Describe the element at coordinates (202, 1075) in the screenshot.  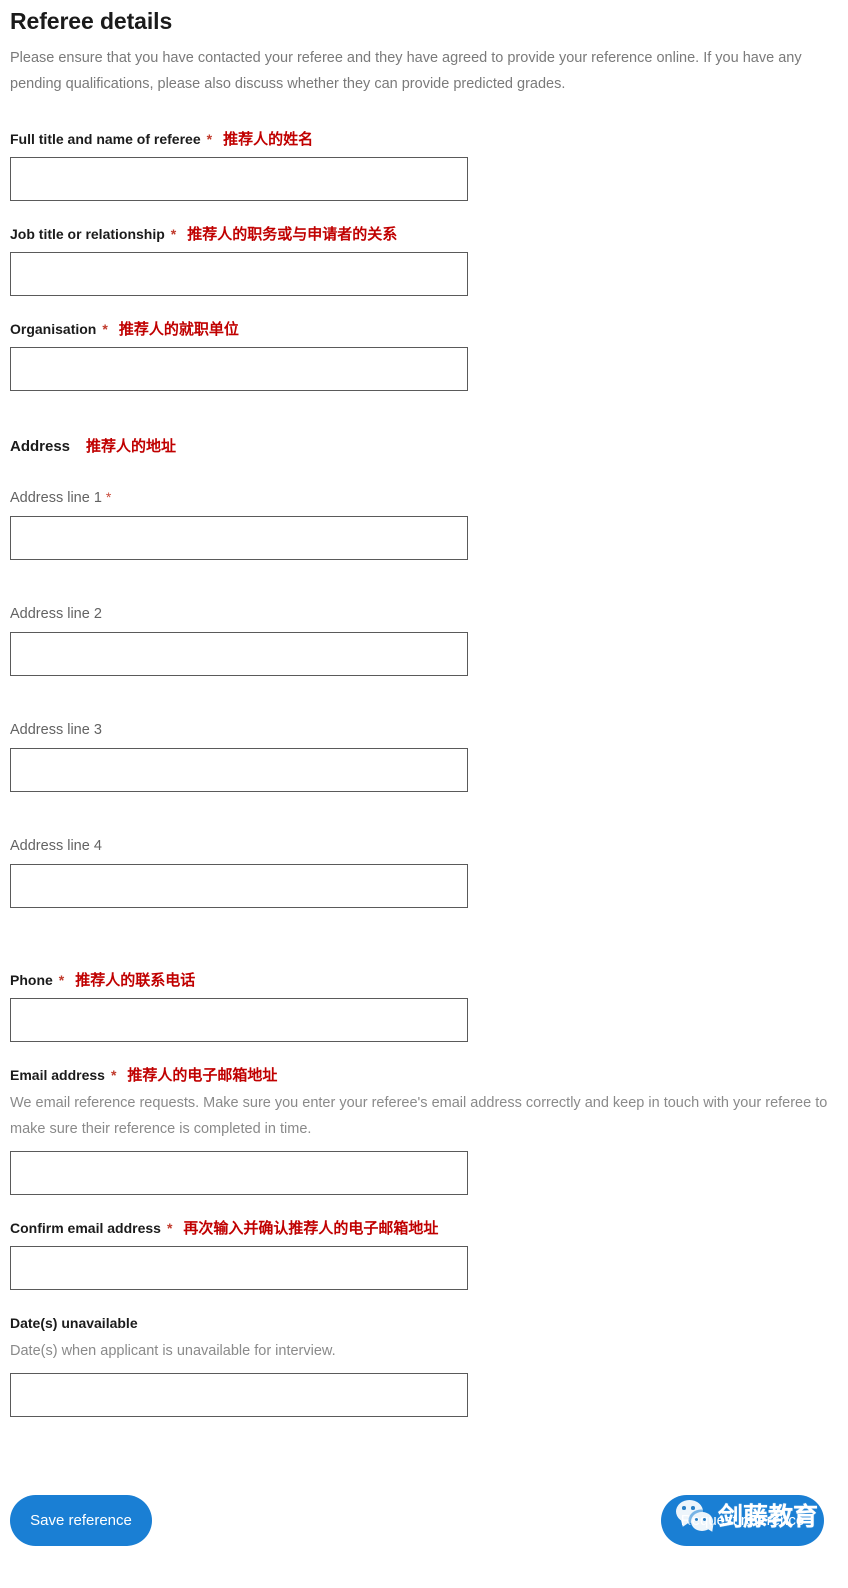
I see `annotation-email: 推荐人的电子邮箱地址` at that location.